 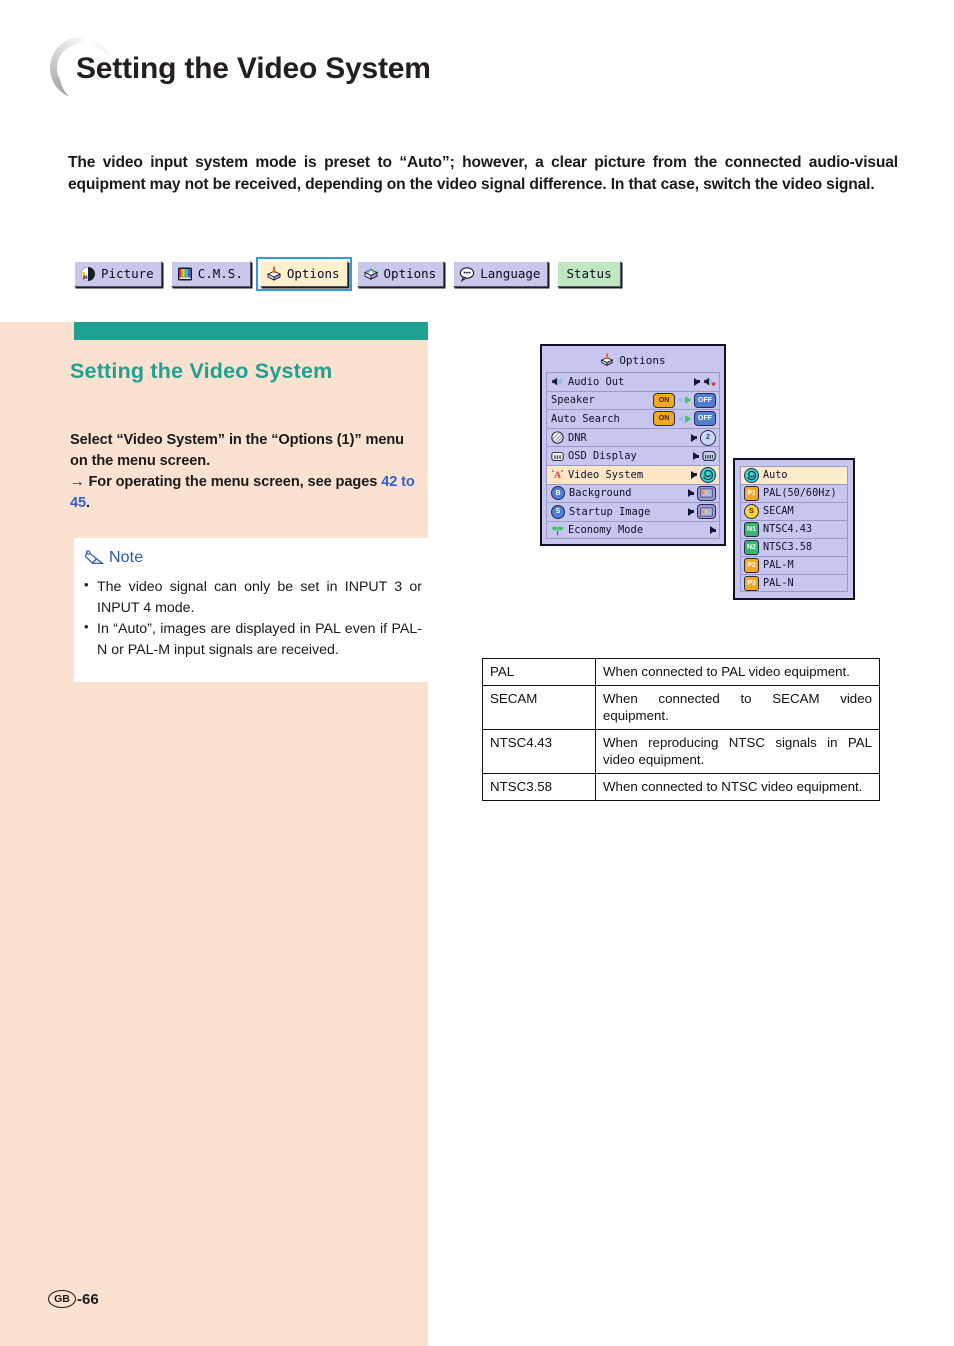 I want to click on submenu-item-pal-m: P2 PAL-M, so click(x=794, y=565).